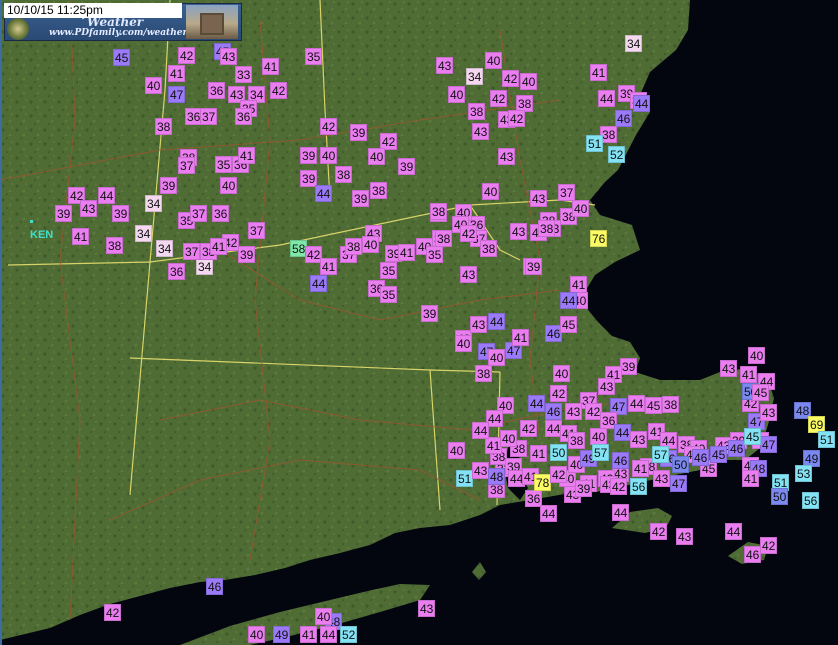  I want to click on place-marker-icon, so click(31, 221).